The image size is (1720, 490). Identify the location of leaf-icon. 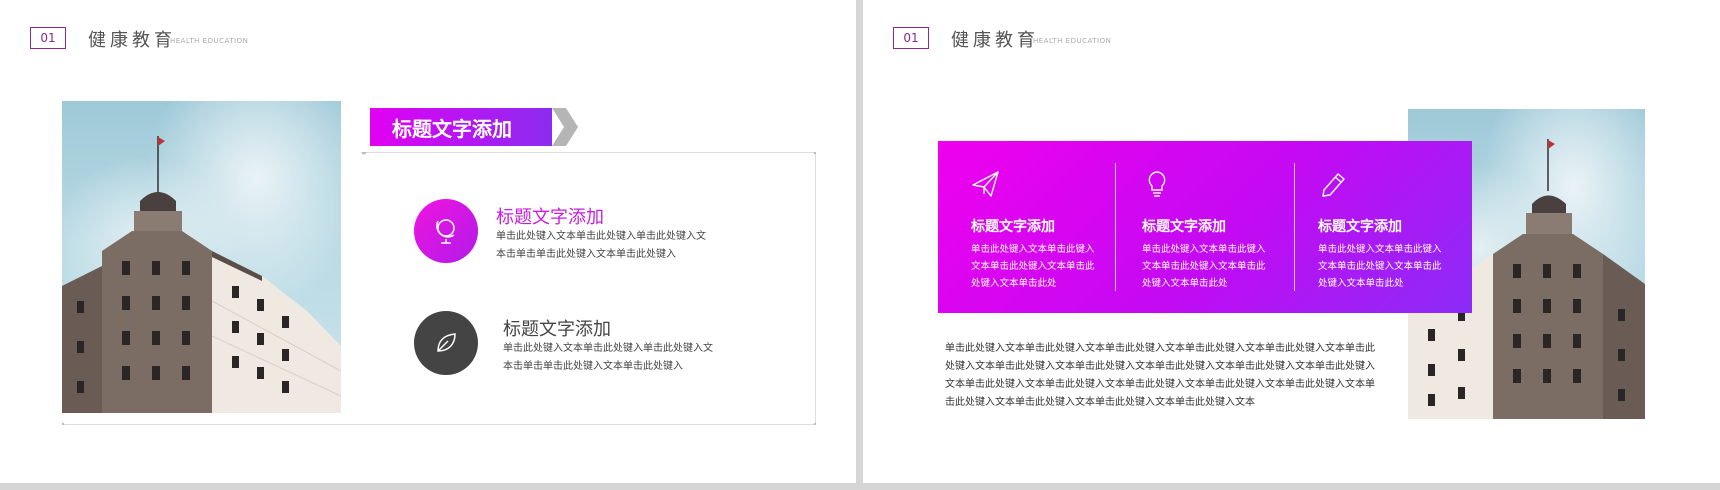
(446, 342).